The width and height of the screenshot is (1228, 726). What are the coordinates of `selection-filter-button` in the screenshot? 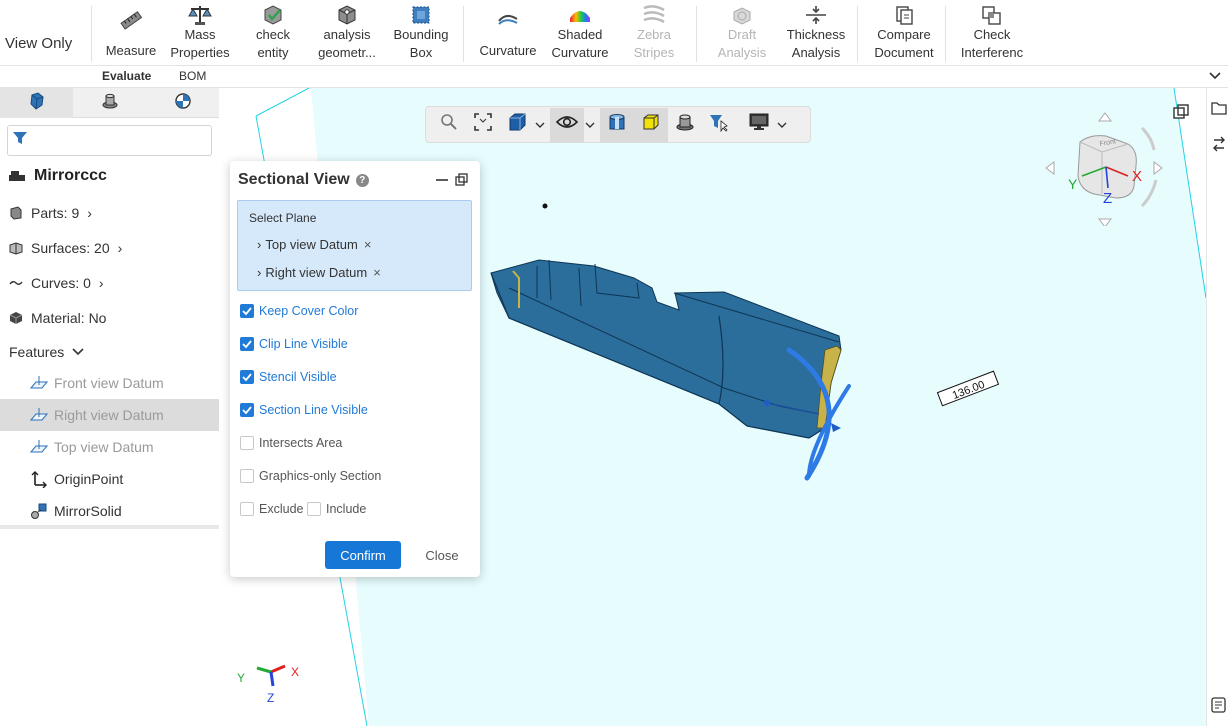 It's located at (719, 125).